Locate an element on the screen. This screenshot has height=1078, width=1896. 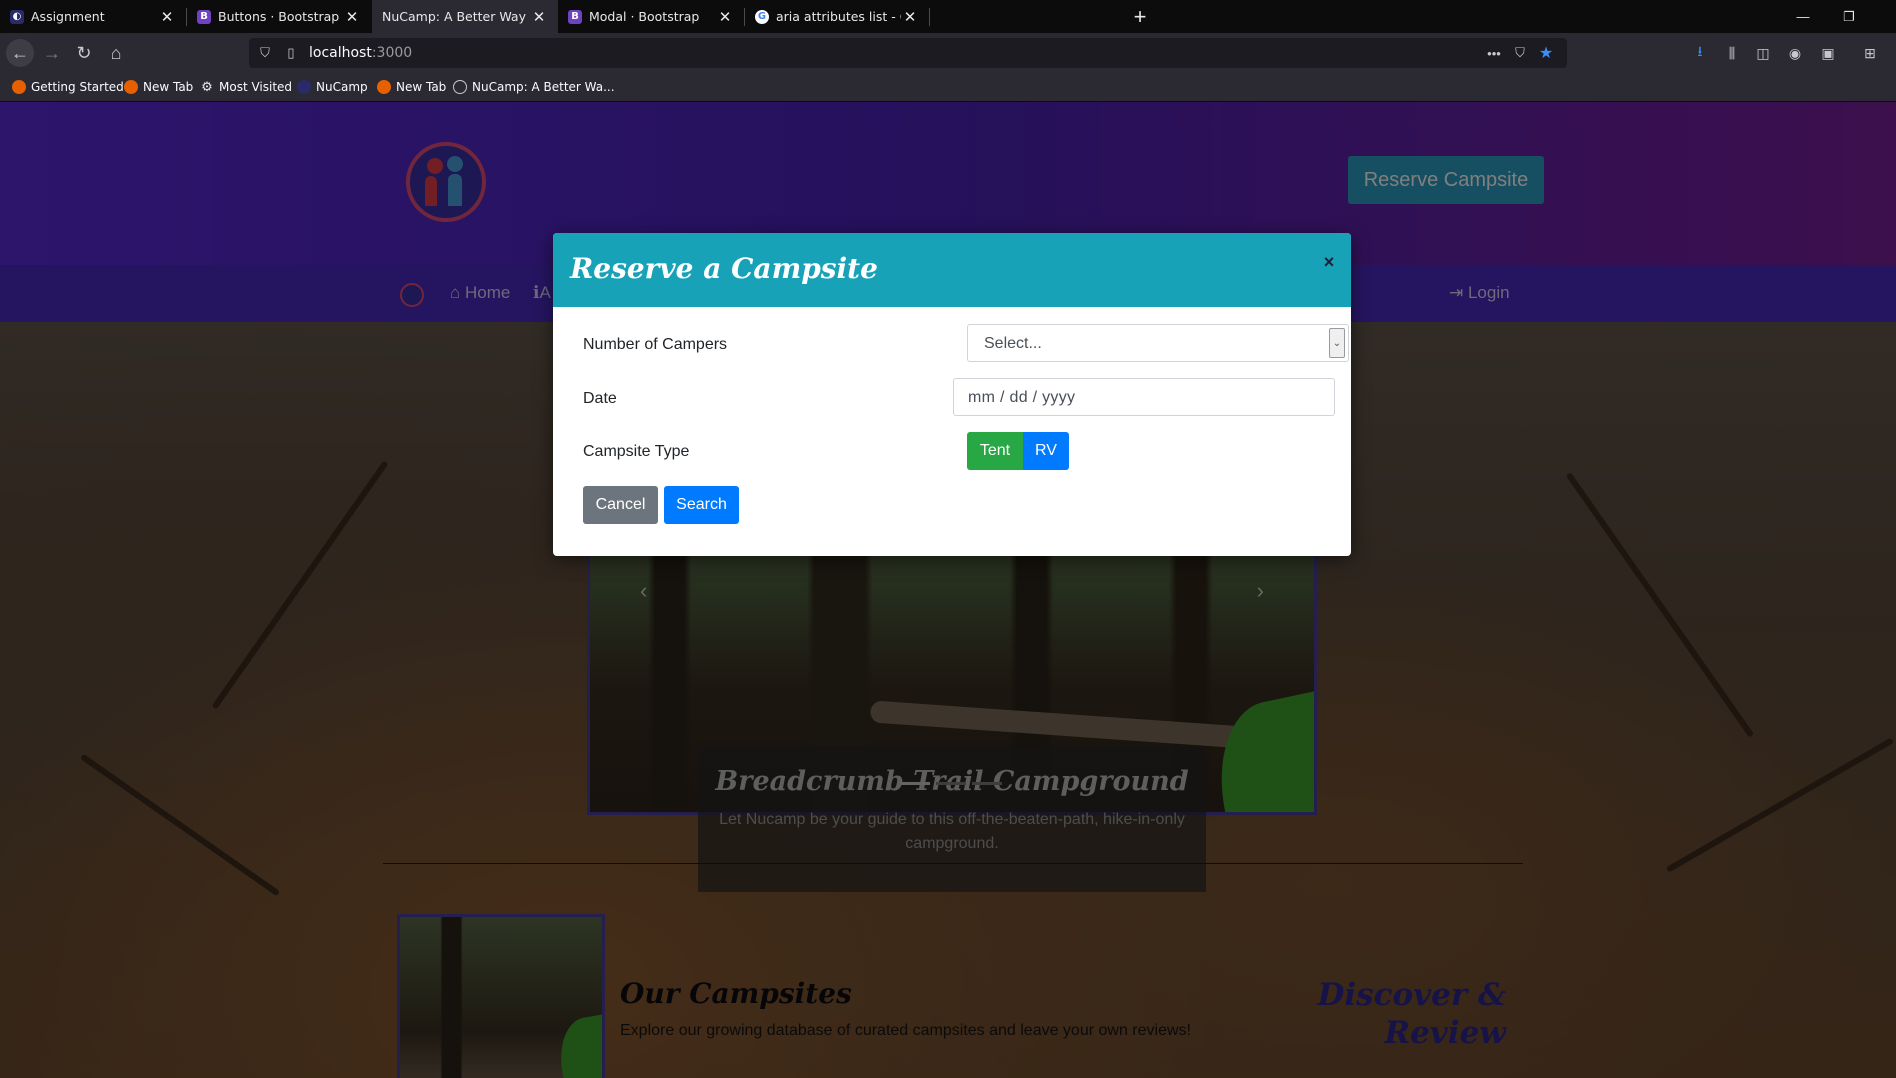
extensions-menu-icon: ⊞ is located at coordinates (1870, 53).